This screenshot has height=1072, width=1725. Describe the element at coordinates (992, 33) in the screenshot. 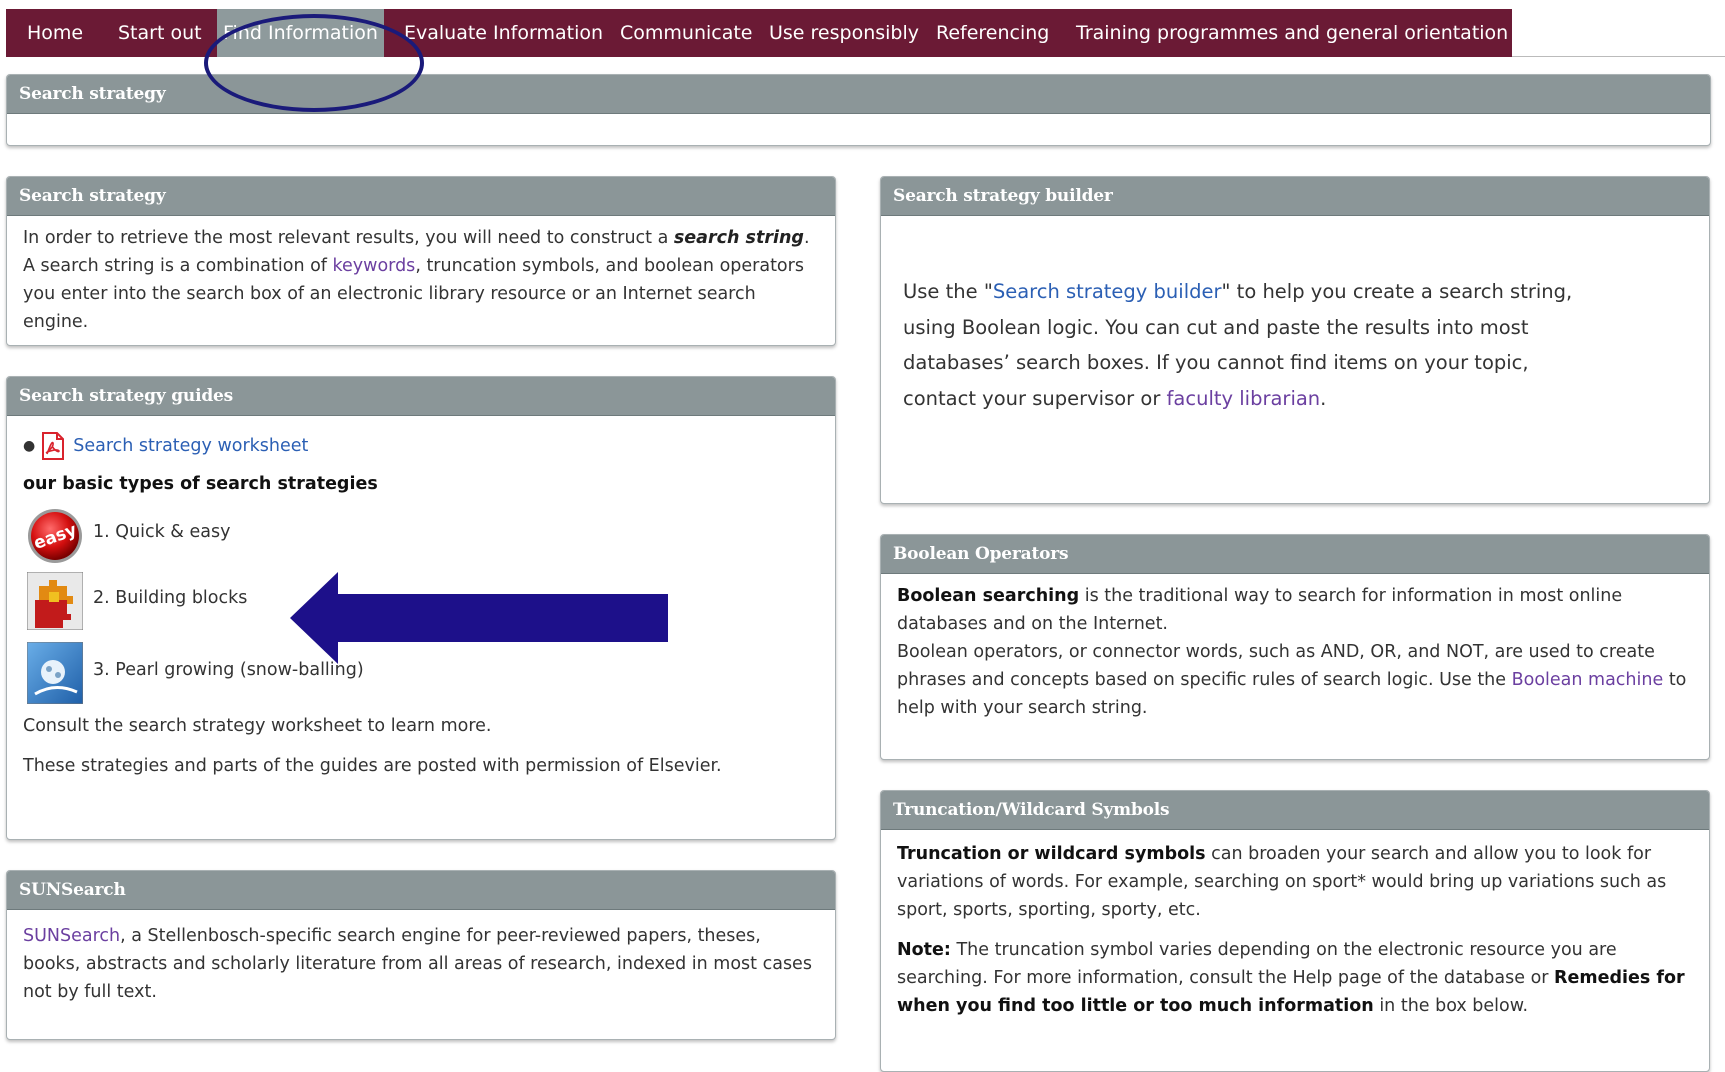

I see `nav-referencing: Referencing` at that location.